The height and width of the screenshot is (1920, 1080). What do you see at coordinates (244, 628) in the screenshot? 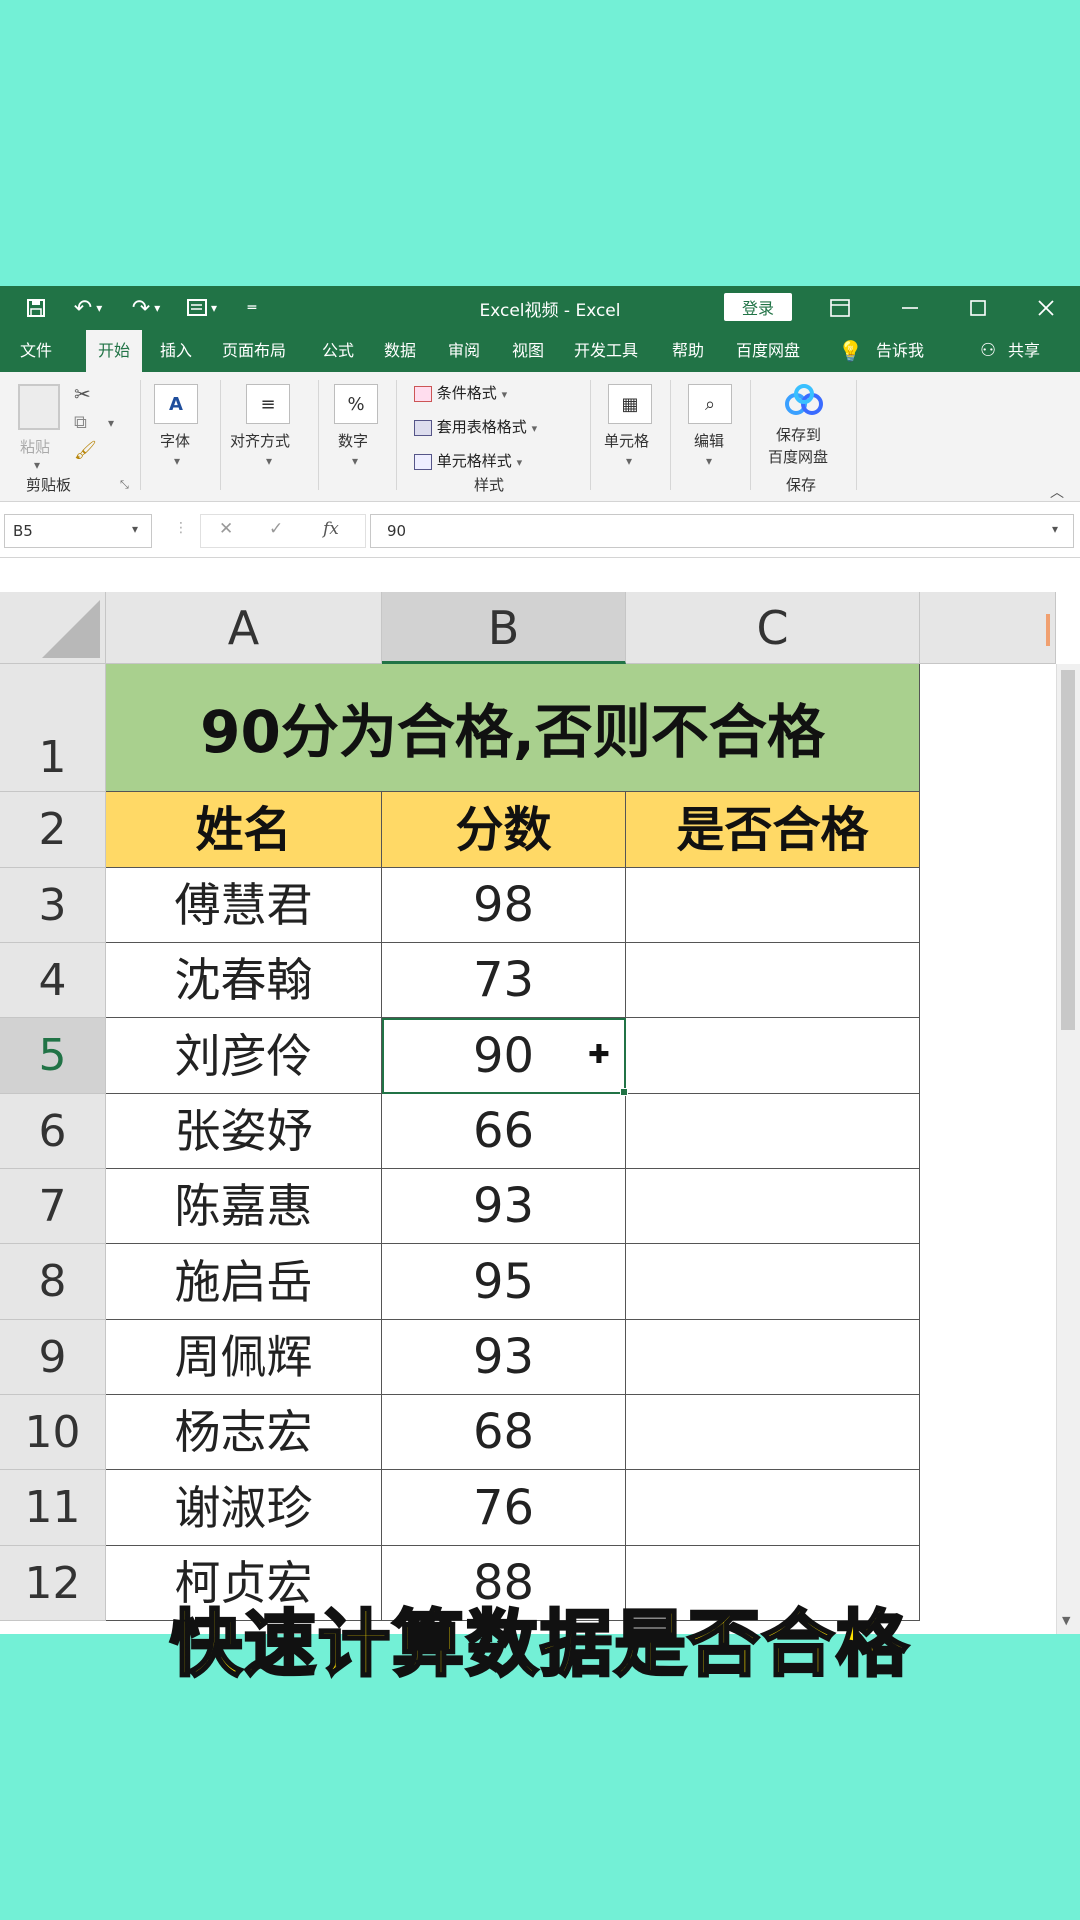
I see `column-header-a: A` at bounding box center [244, 628].